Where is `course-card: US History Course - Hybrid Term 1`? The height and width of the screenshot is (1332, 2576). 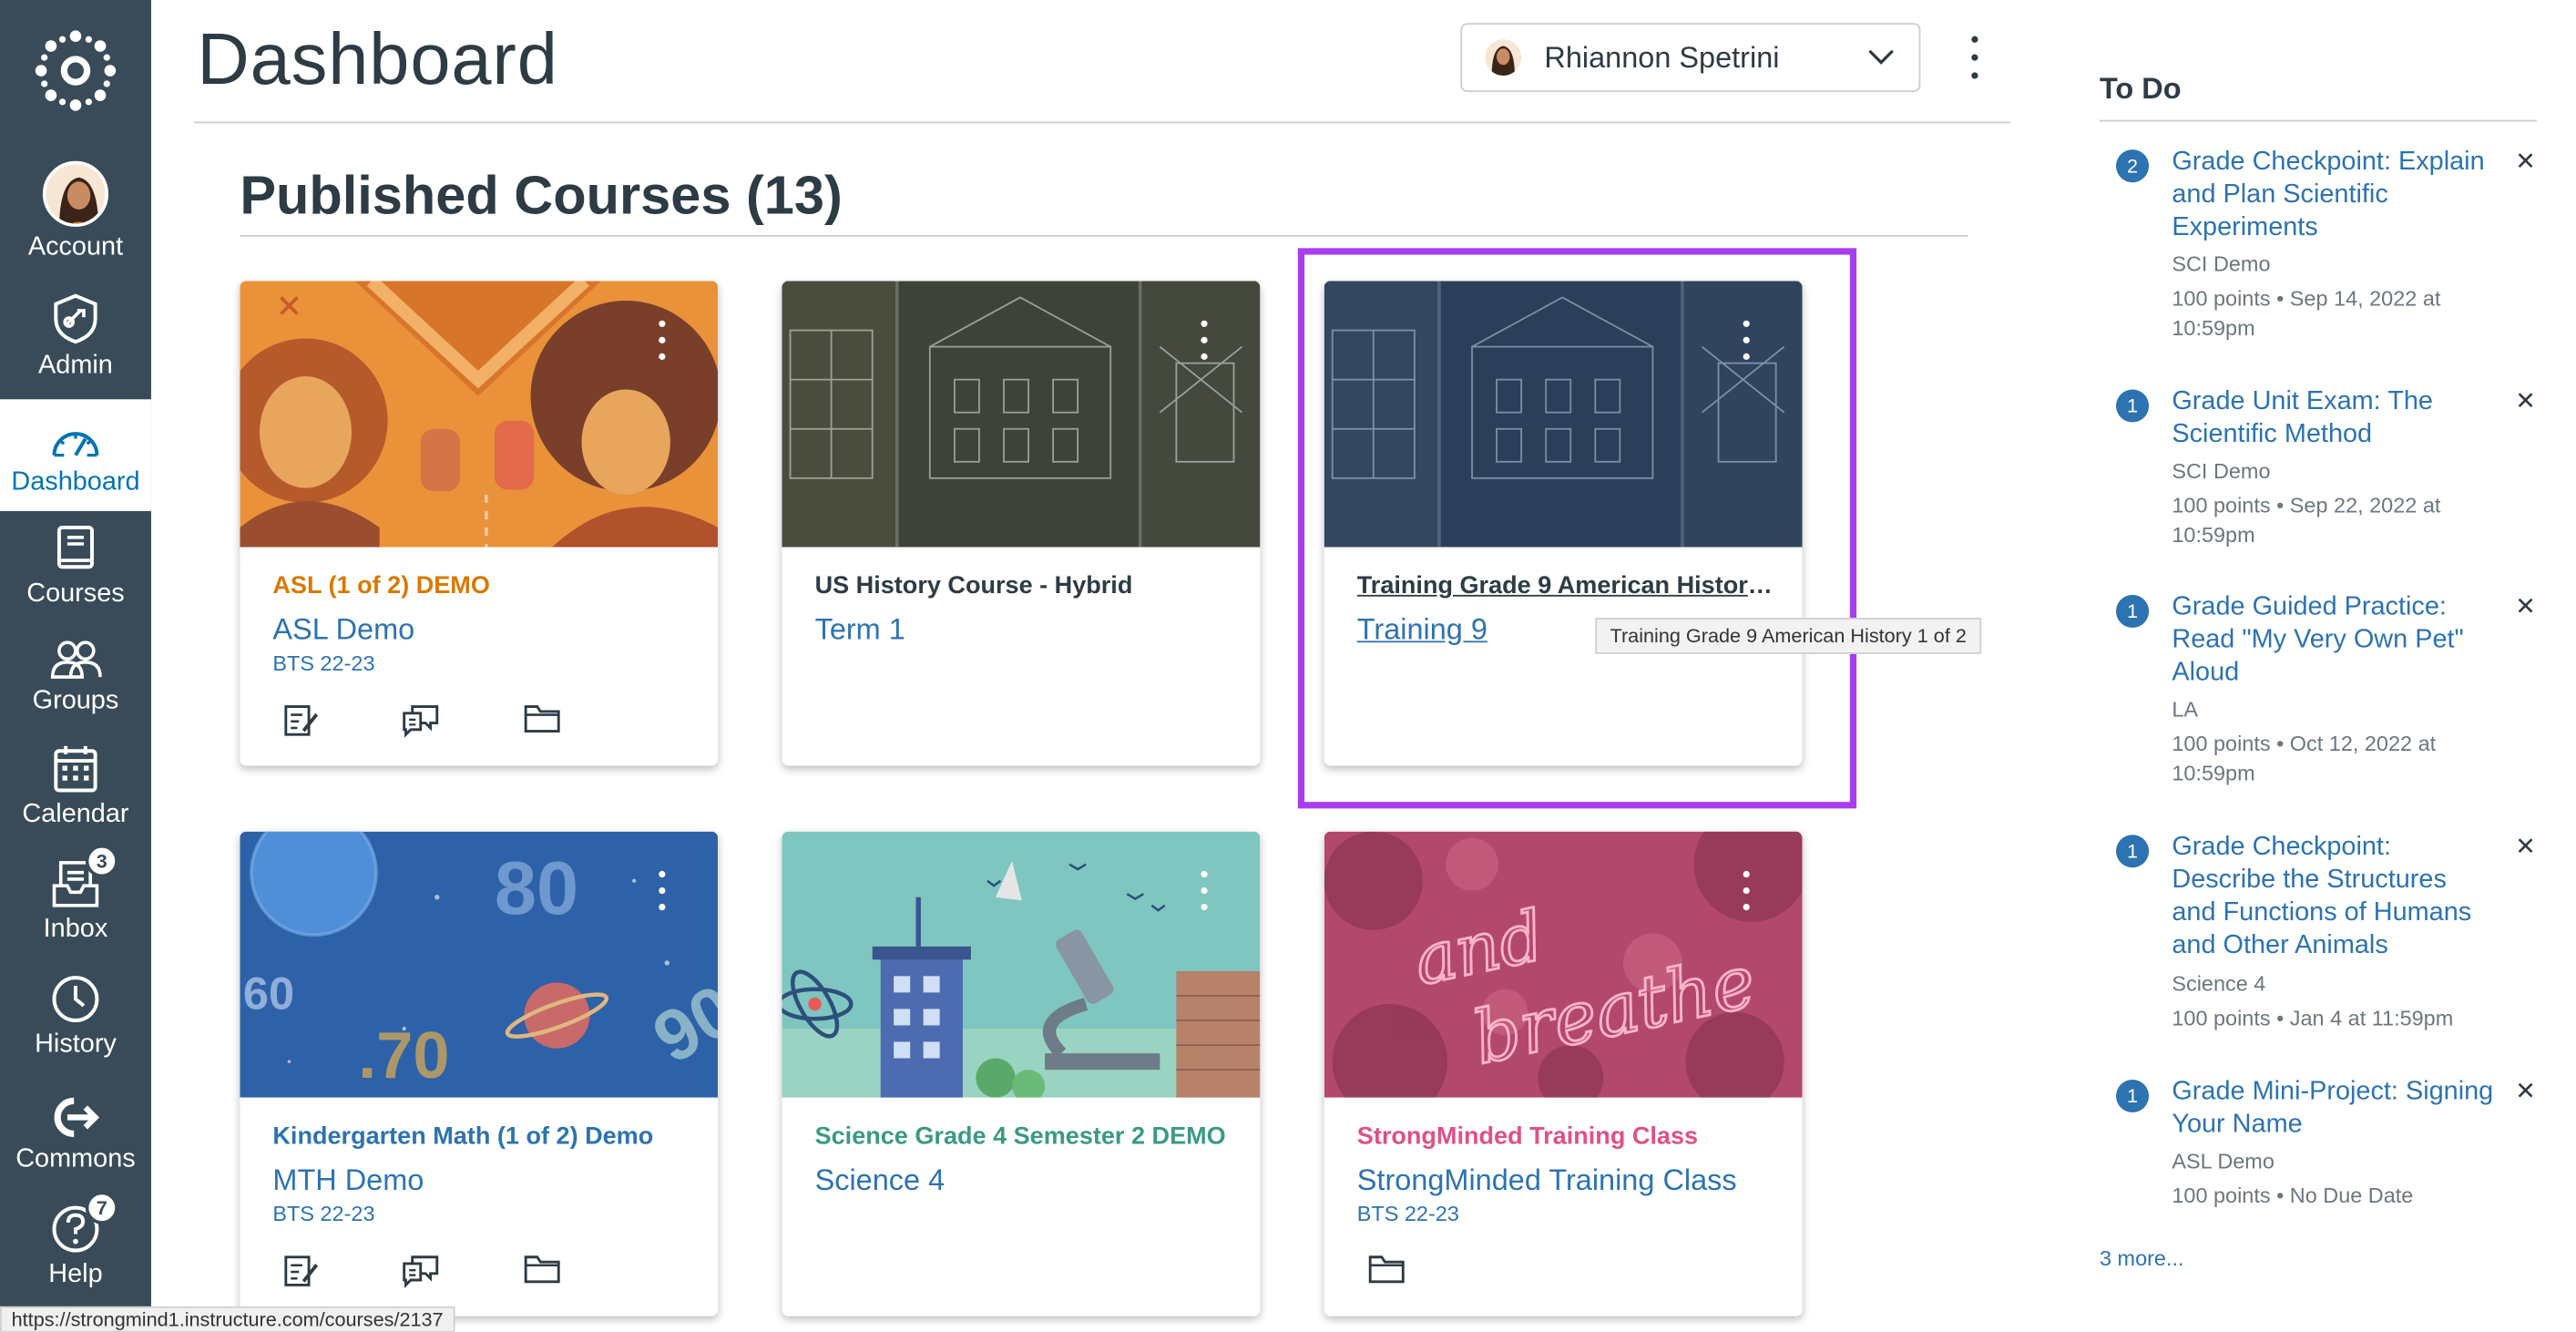 course-card: US History Course - Hybrid Term 1 is located at coordinates (1022, 523).